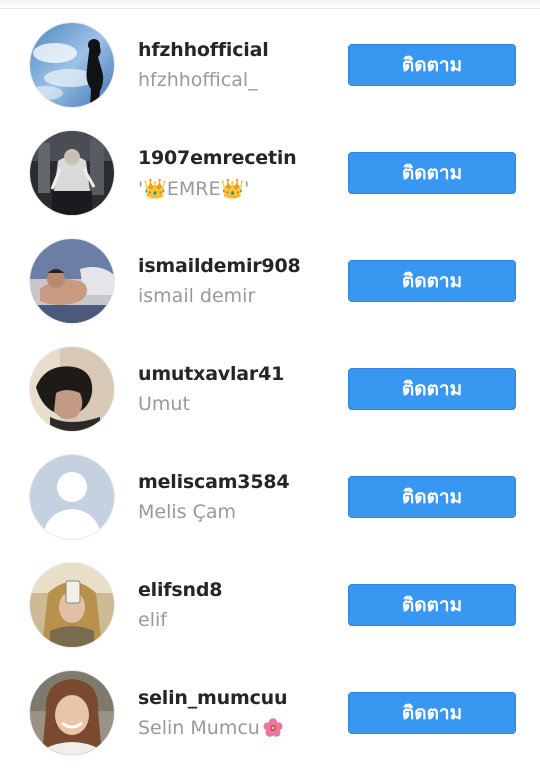 The image size is (540, 774). Describe the element at coordinates (212, 698) in the screenshot. I see `username: selin_mumcuu` at that location.